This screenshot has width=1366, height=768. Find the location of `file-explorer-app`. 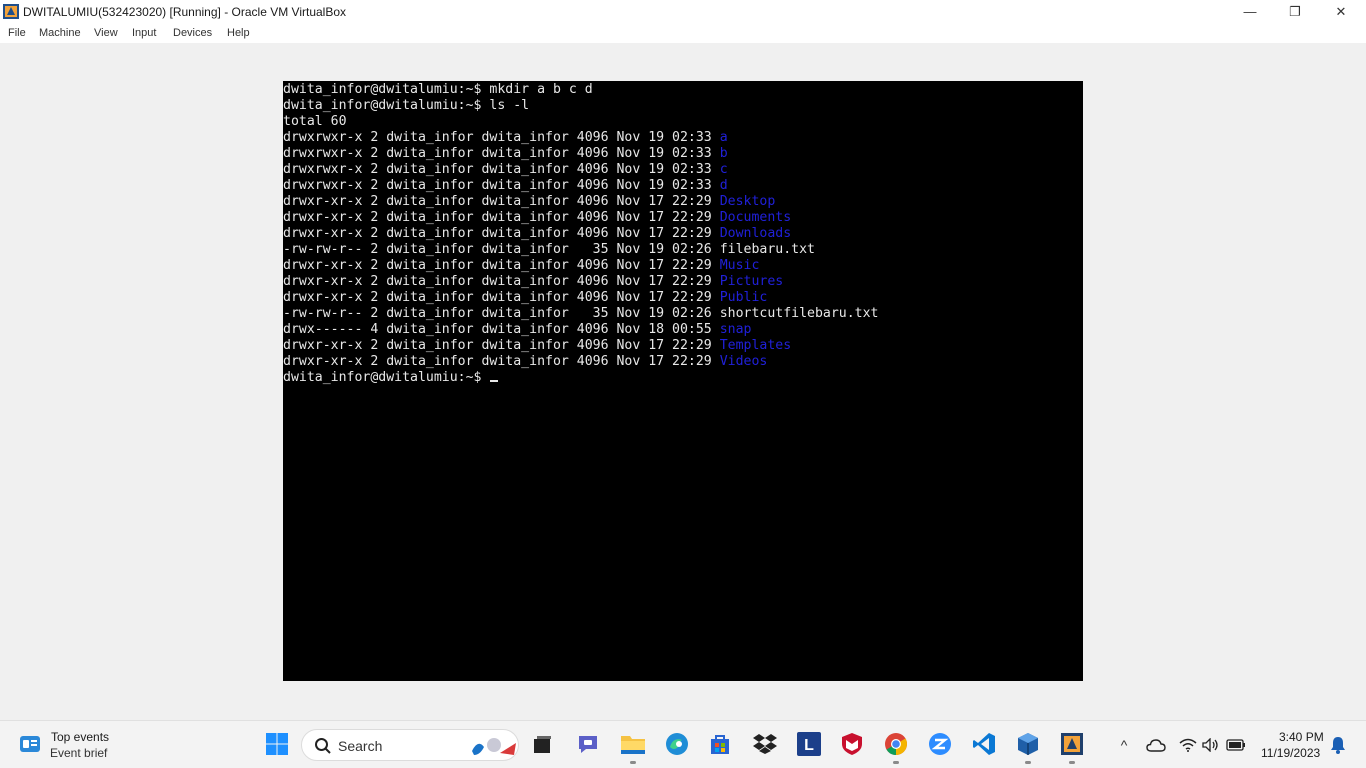

file-explorer-app is located at coordinates (633, 744).